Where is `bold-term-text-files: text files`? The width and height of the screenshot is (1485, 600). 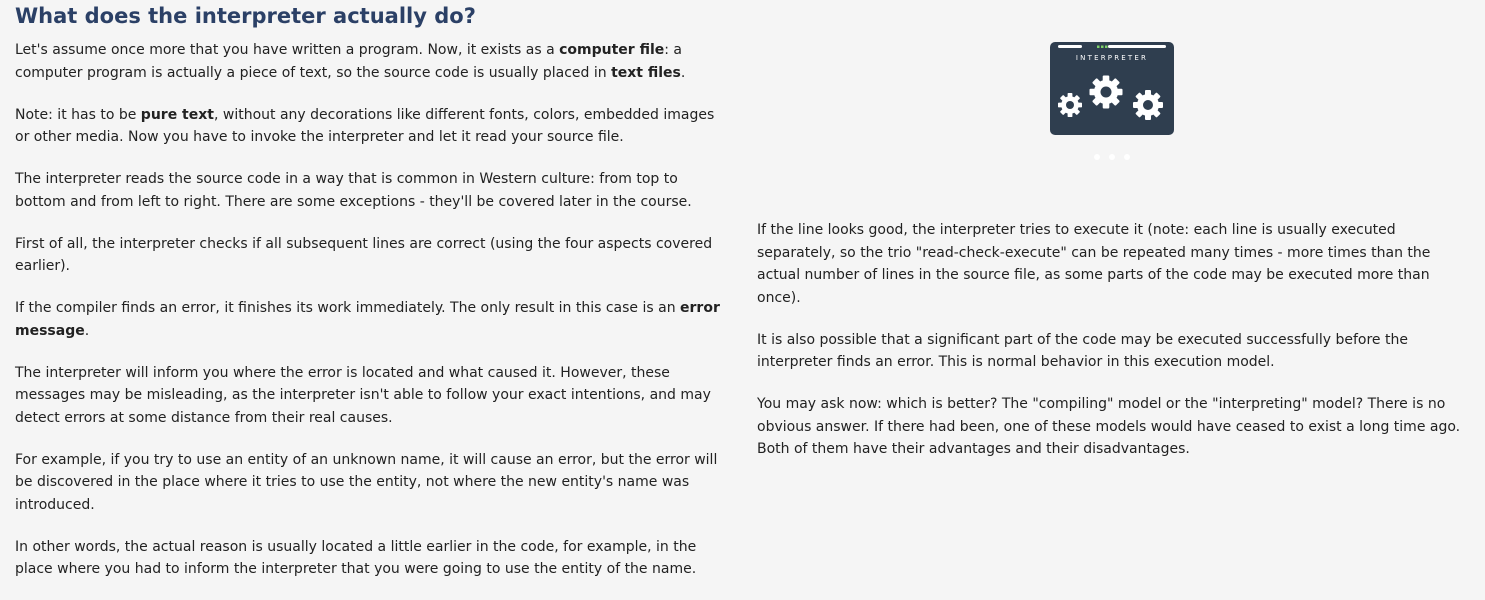
bold-term-text-files: text files is located at coordinates (646, 72).